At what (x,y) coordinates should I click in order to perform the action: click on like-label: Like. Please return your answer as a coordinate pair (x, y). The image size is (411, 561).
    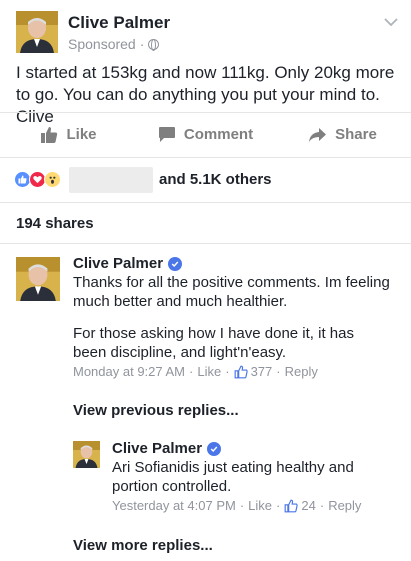
    Looking at the image, I should click on (81, 134).